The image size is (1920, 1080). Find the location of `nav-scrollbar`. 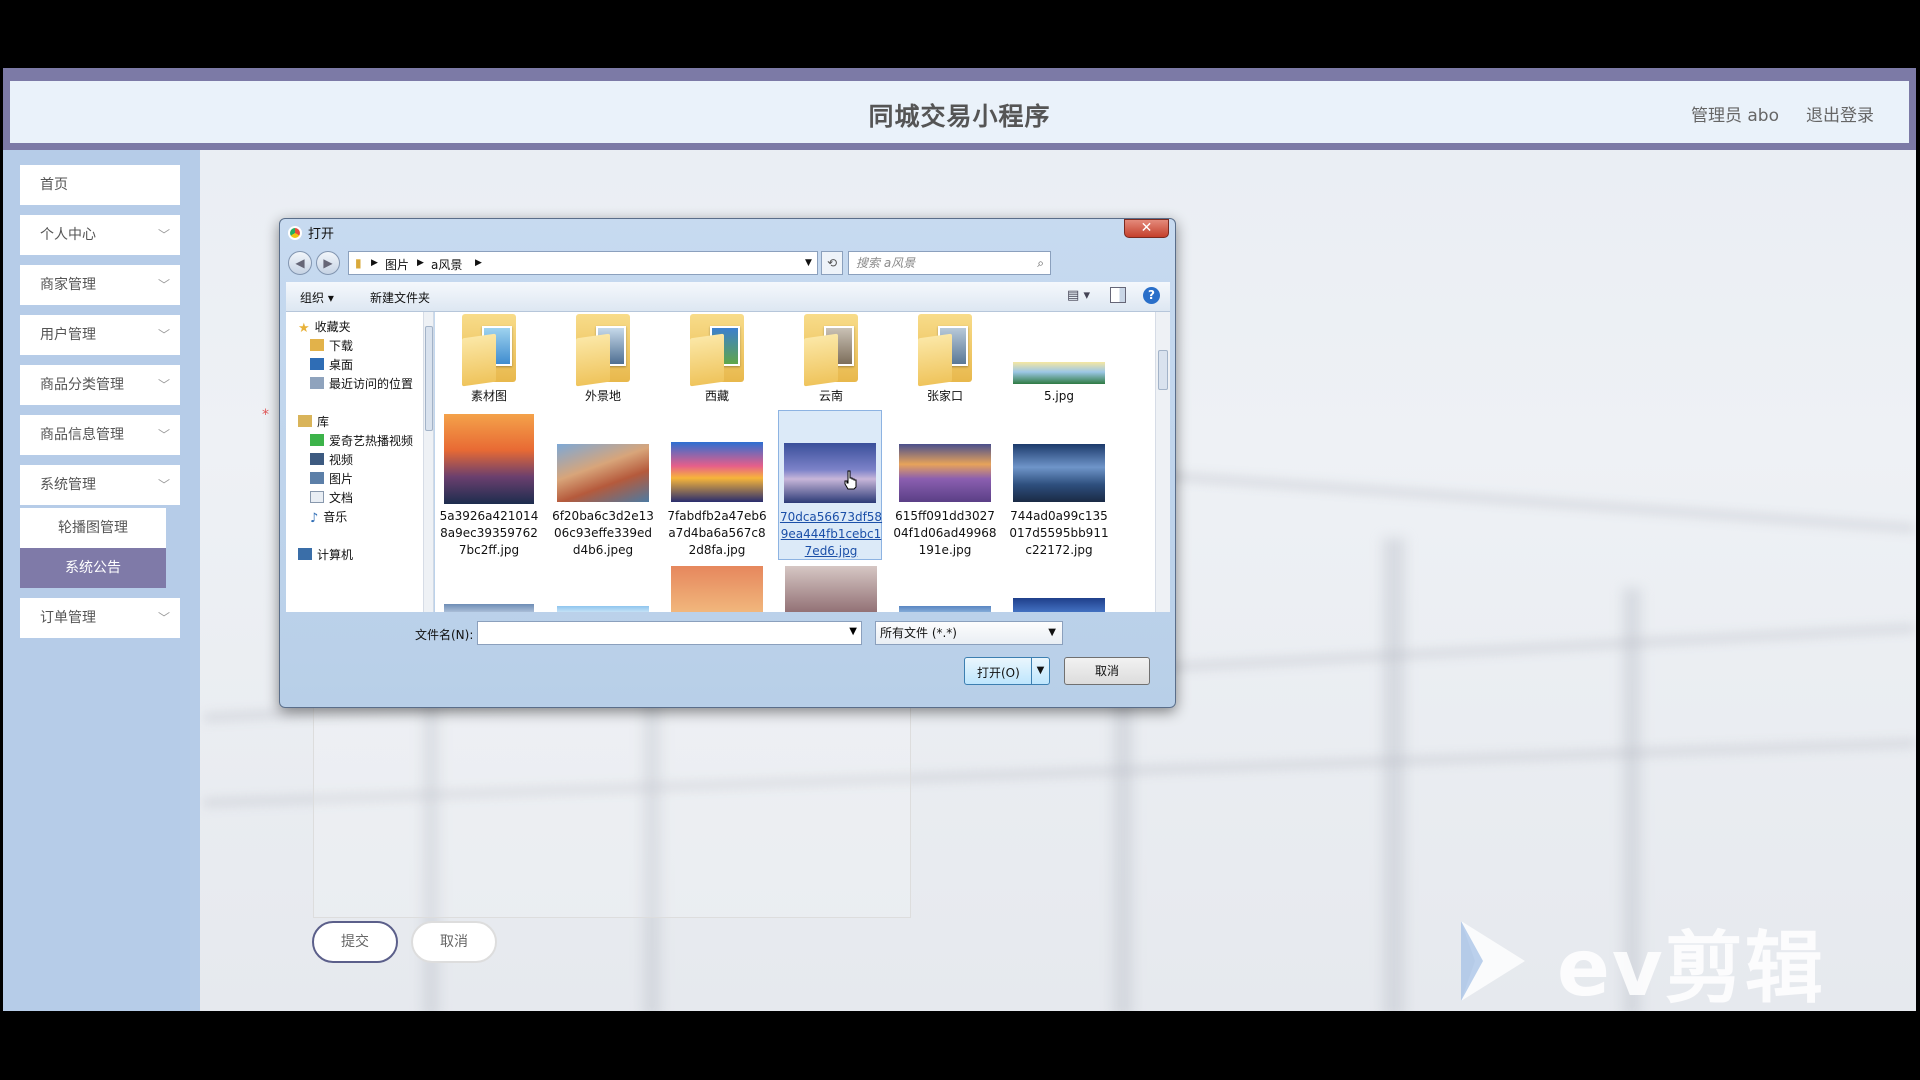

nav-scrollbar is located at coordinates (428, 462).